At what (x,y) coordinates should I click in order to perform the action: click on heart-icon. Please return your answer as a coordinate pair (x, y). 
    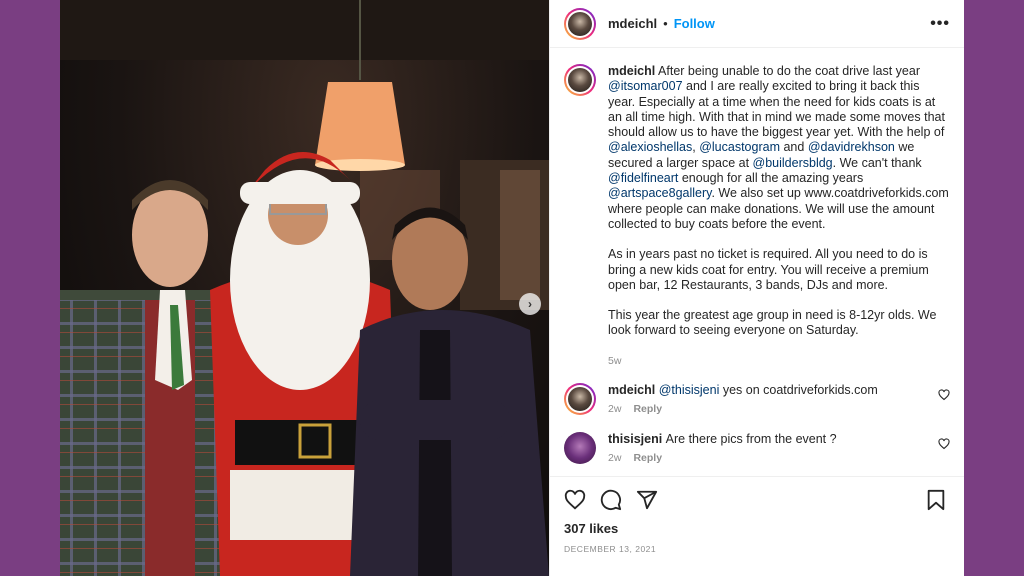
    Looking at the image, I should click on (575, 500).